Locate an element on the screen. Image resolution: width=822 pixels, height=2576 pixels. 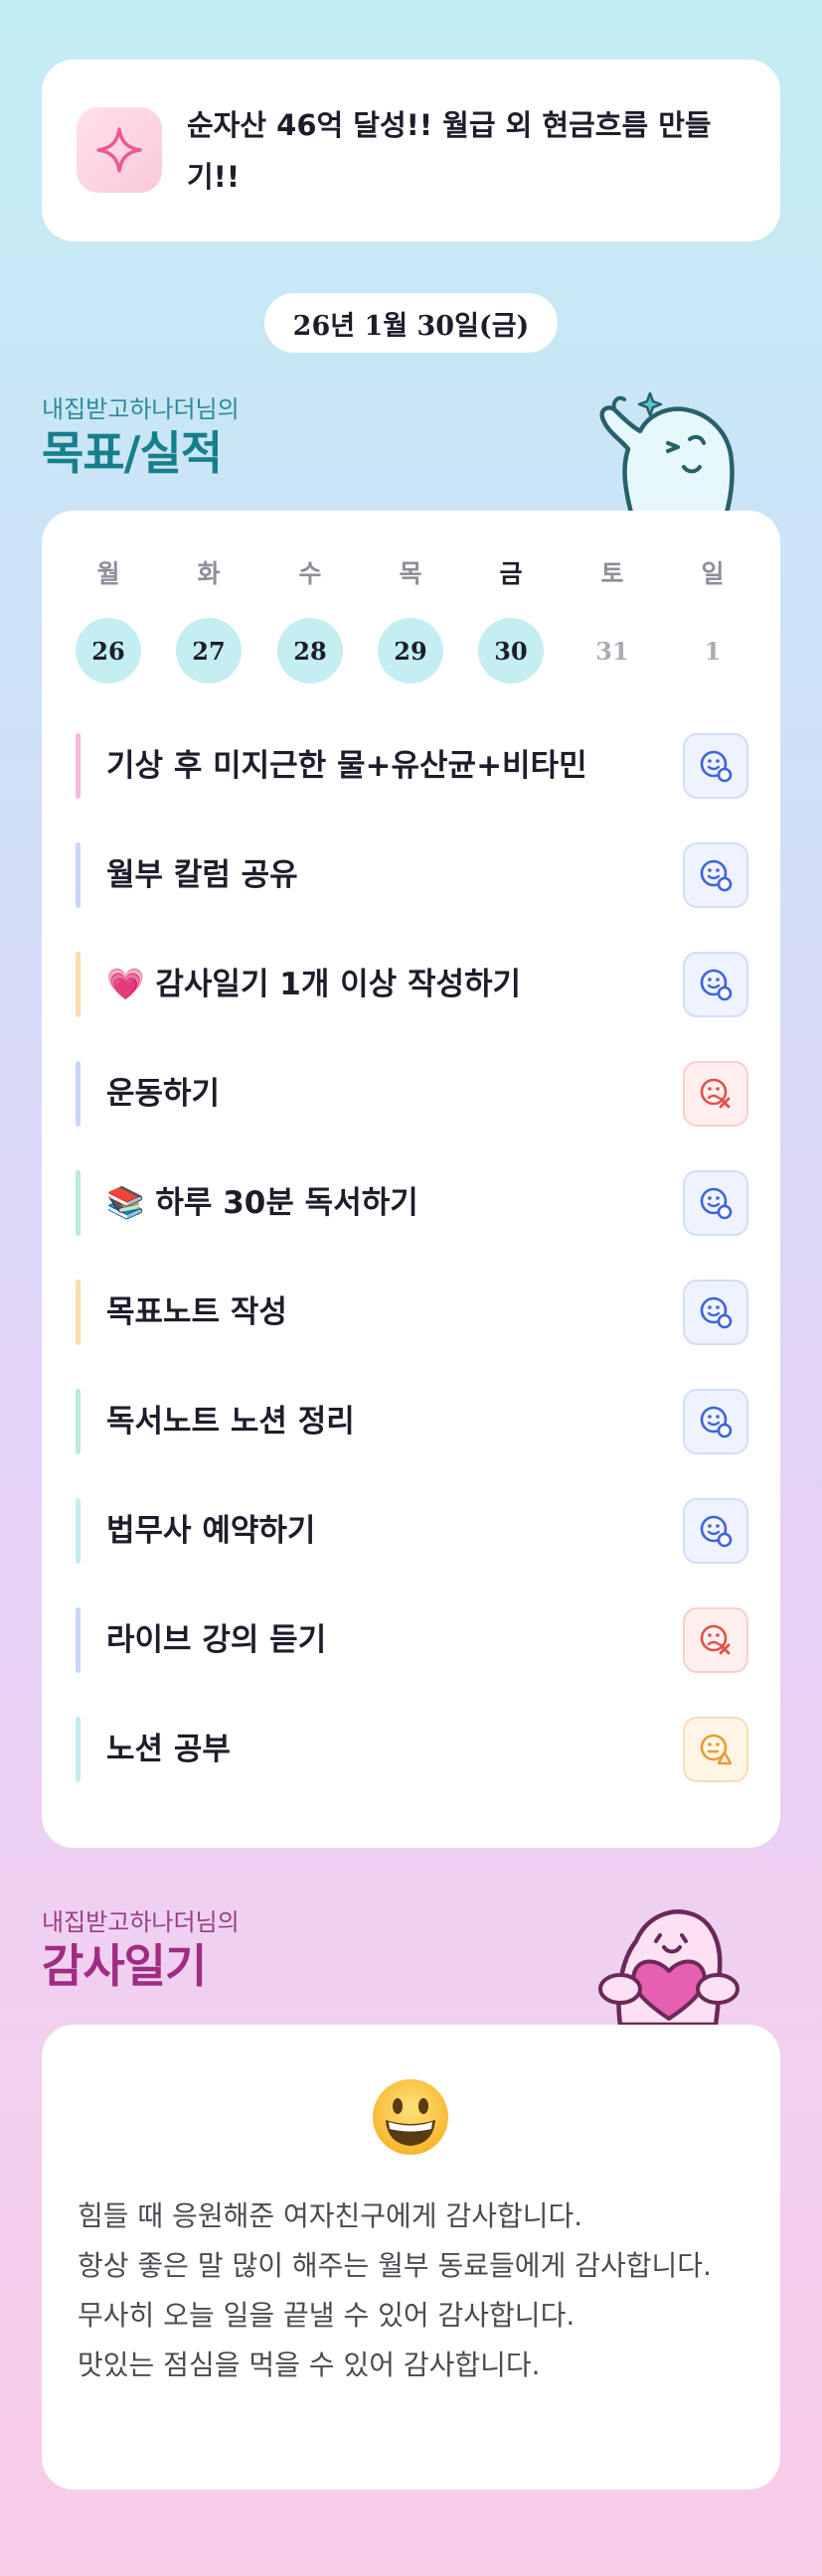
day-button: 29 is located at coordinates (411, 650).